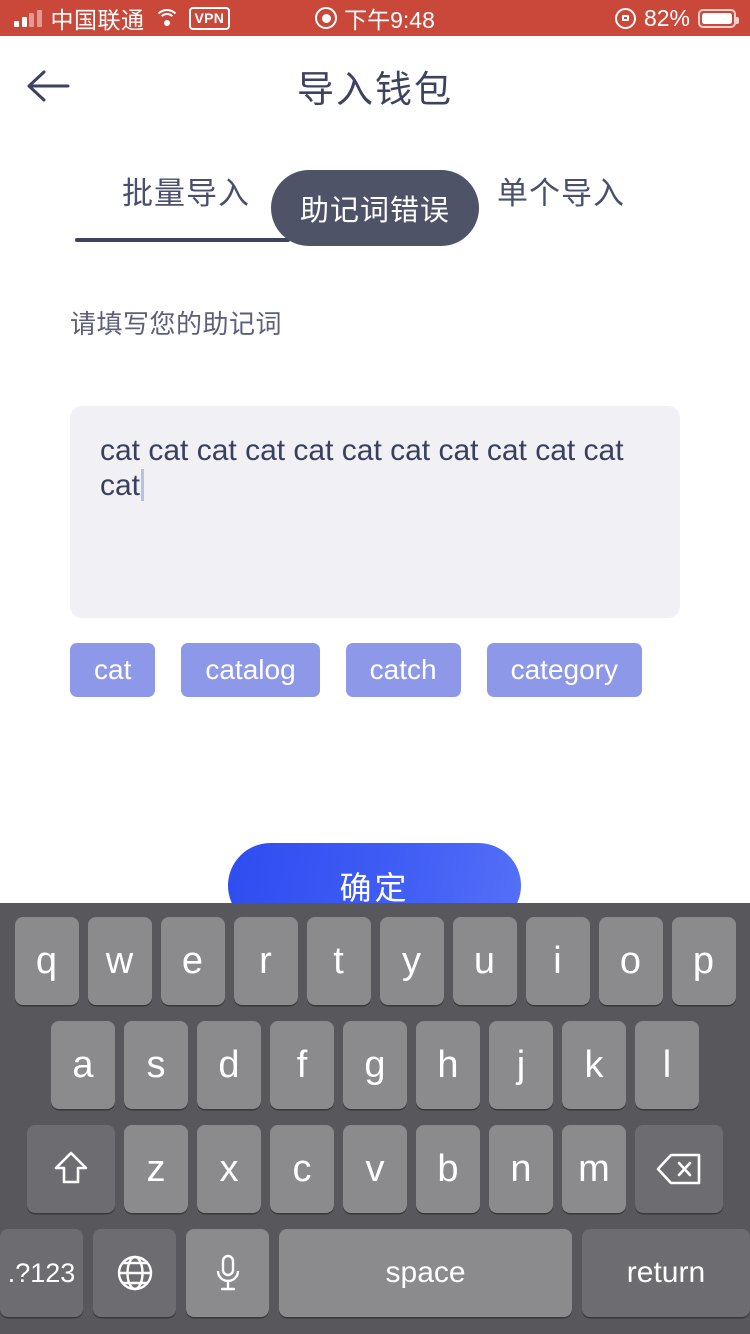  I want to click on key-i: i, so click(557, 961).